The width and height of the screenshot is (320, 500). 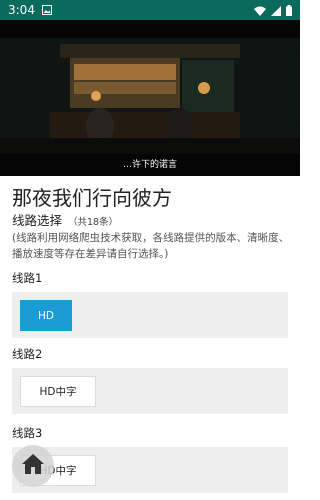 What do you see at coordinates (150, 391) in the screenshot?
I see `line-box-2: HD中字` at bounding box center [150, 391].